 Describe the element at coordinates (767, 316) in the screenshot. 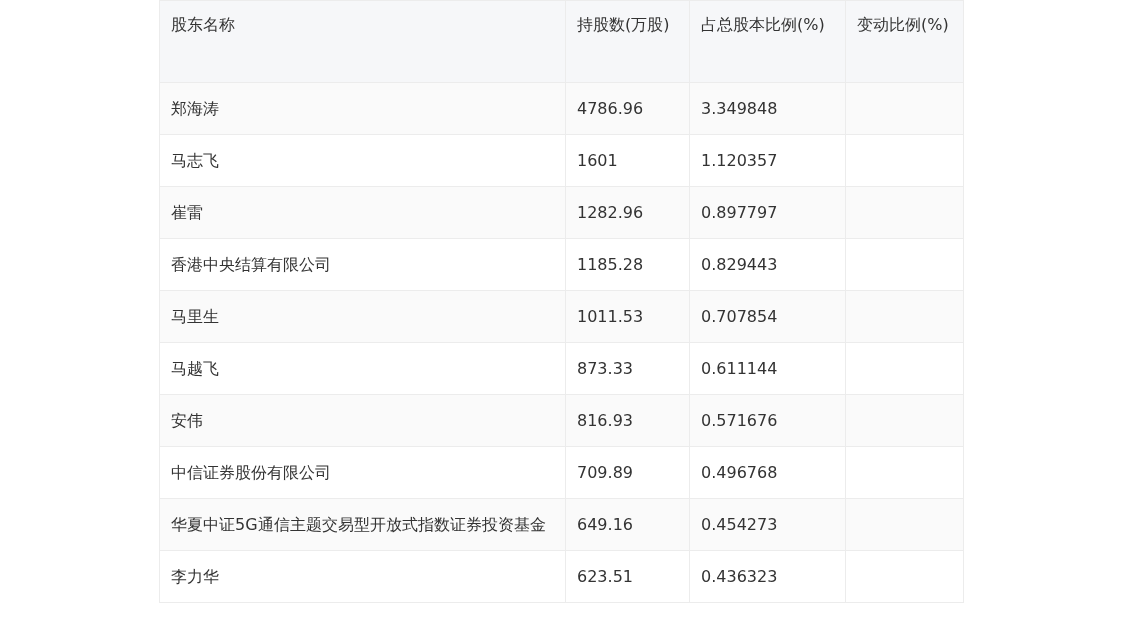

I see `table-cell: 0.707854` at that location.